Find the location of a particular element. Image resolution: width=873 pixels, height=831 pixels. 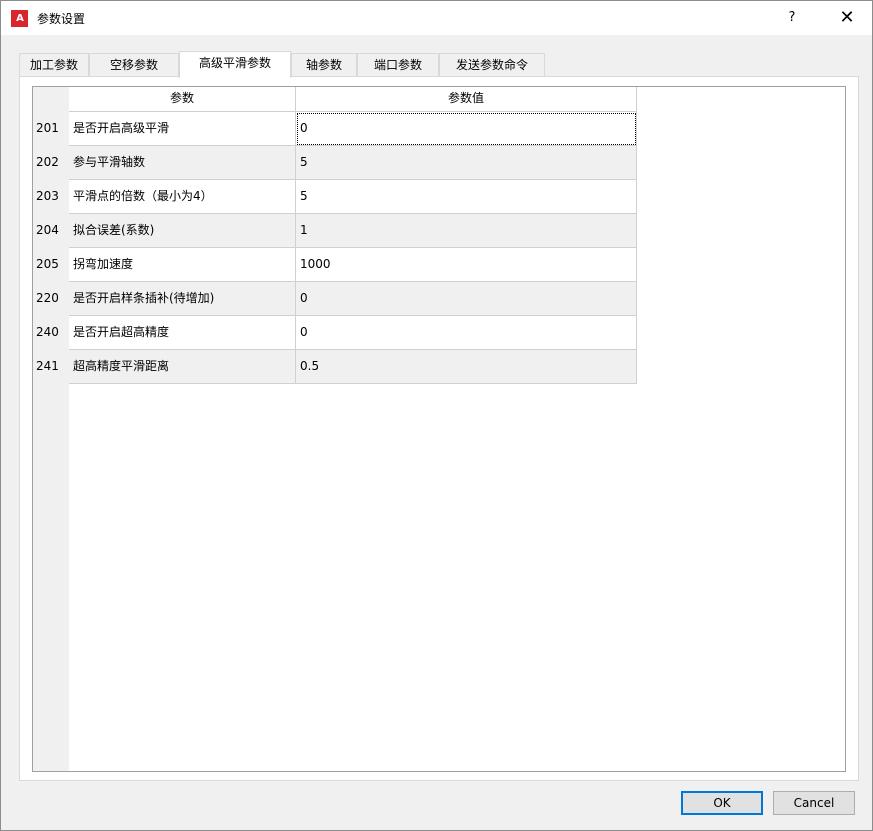

row-number: 241 is located at coordinates (51, 367).